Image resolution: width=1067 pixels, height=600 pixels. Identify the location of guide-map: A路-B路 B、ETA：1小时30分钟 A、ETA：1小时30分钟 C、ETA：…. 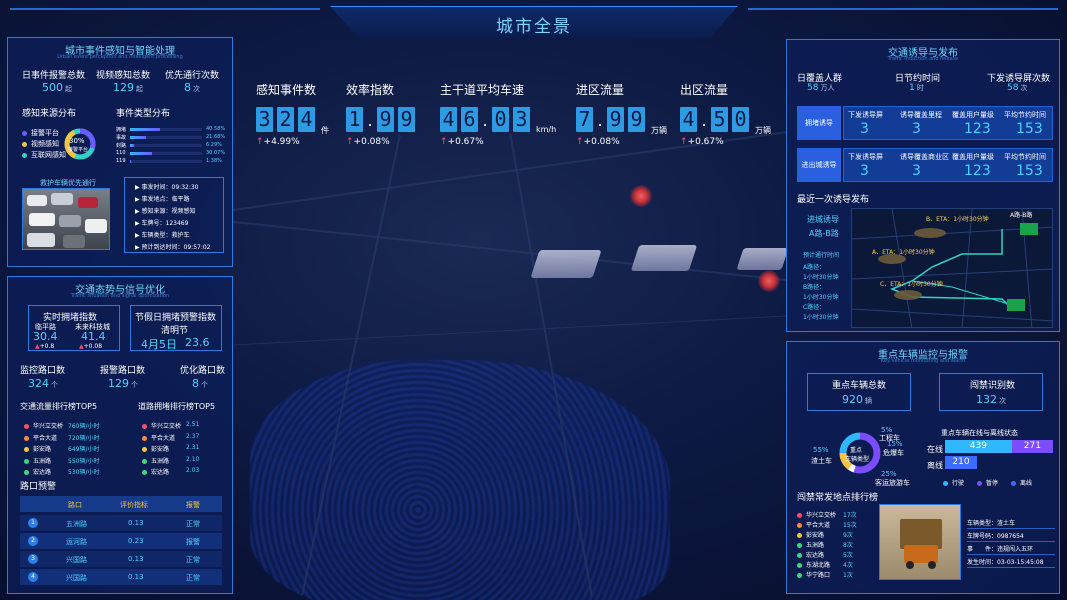
(952, 268).